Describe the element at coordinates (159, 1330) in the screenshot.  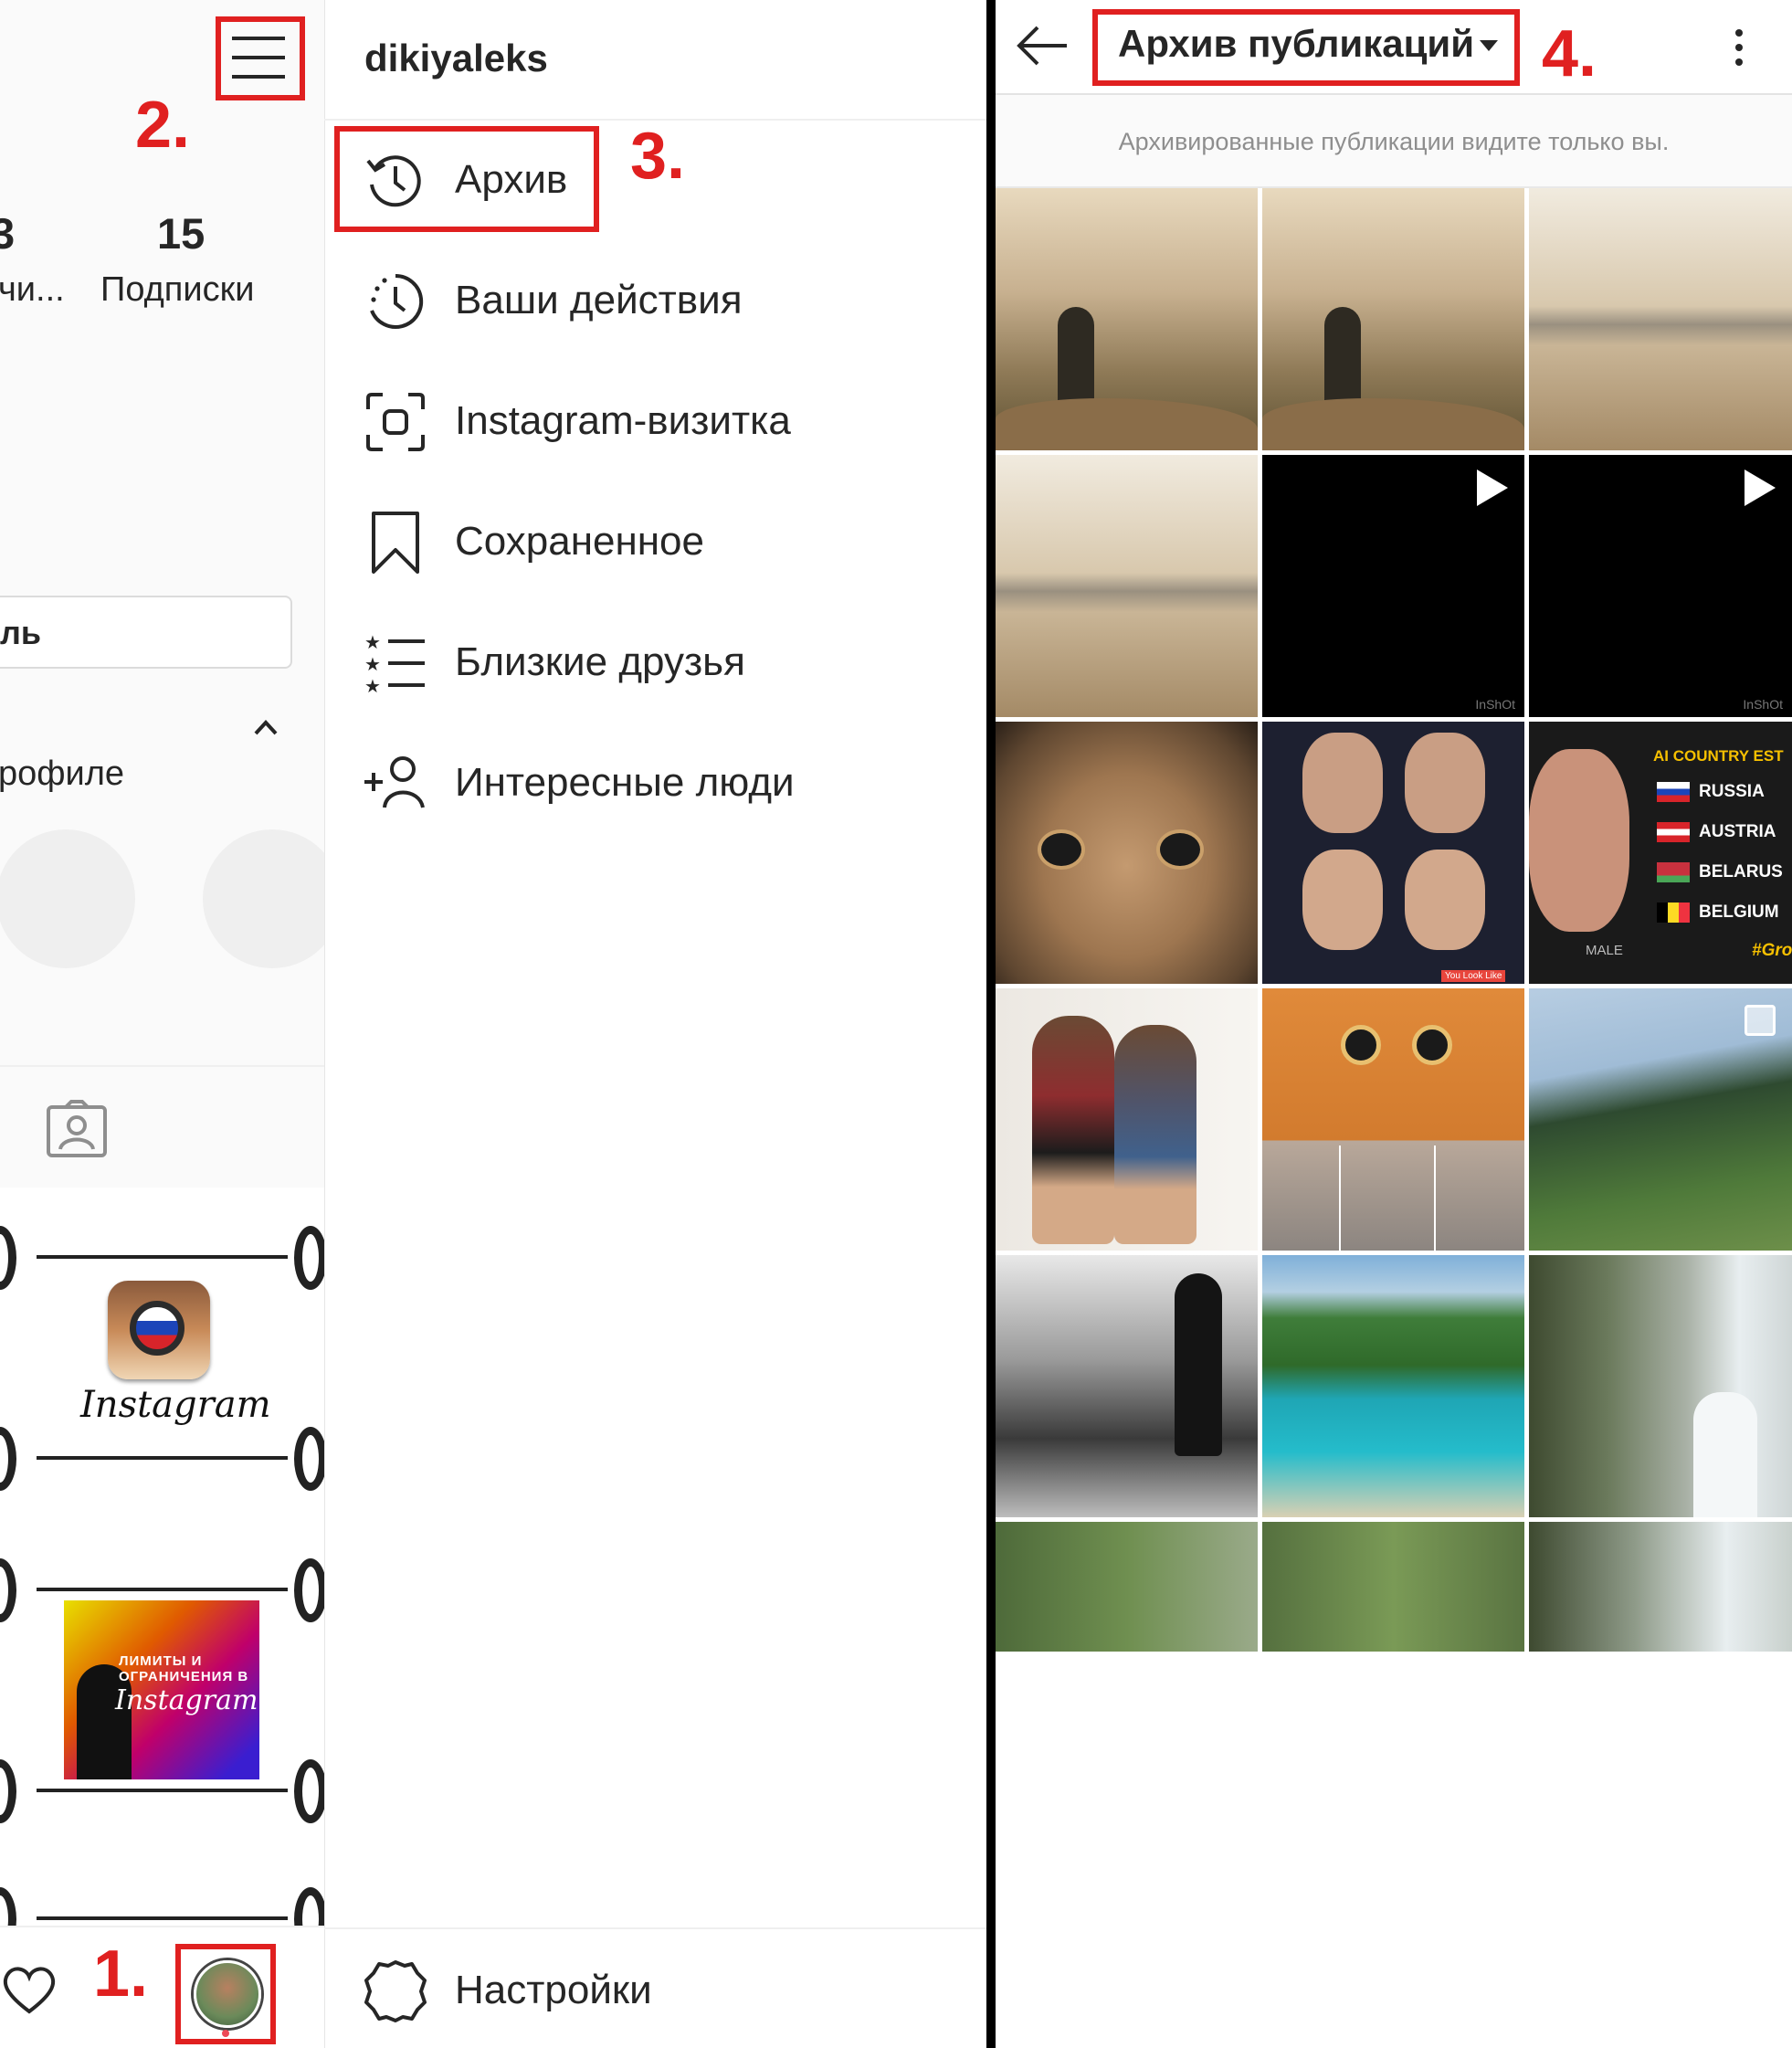
I see `instagram-logo-image` at that location.